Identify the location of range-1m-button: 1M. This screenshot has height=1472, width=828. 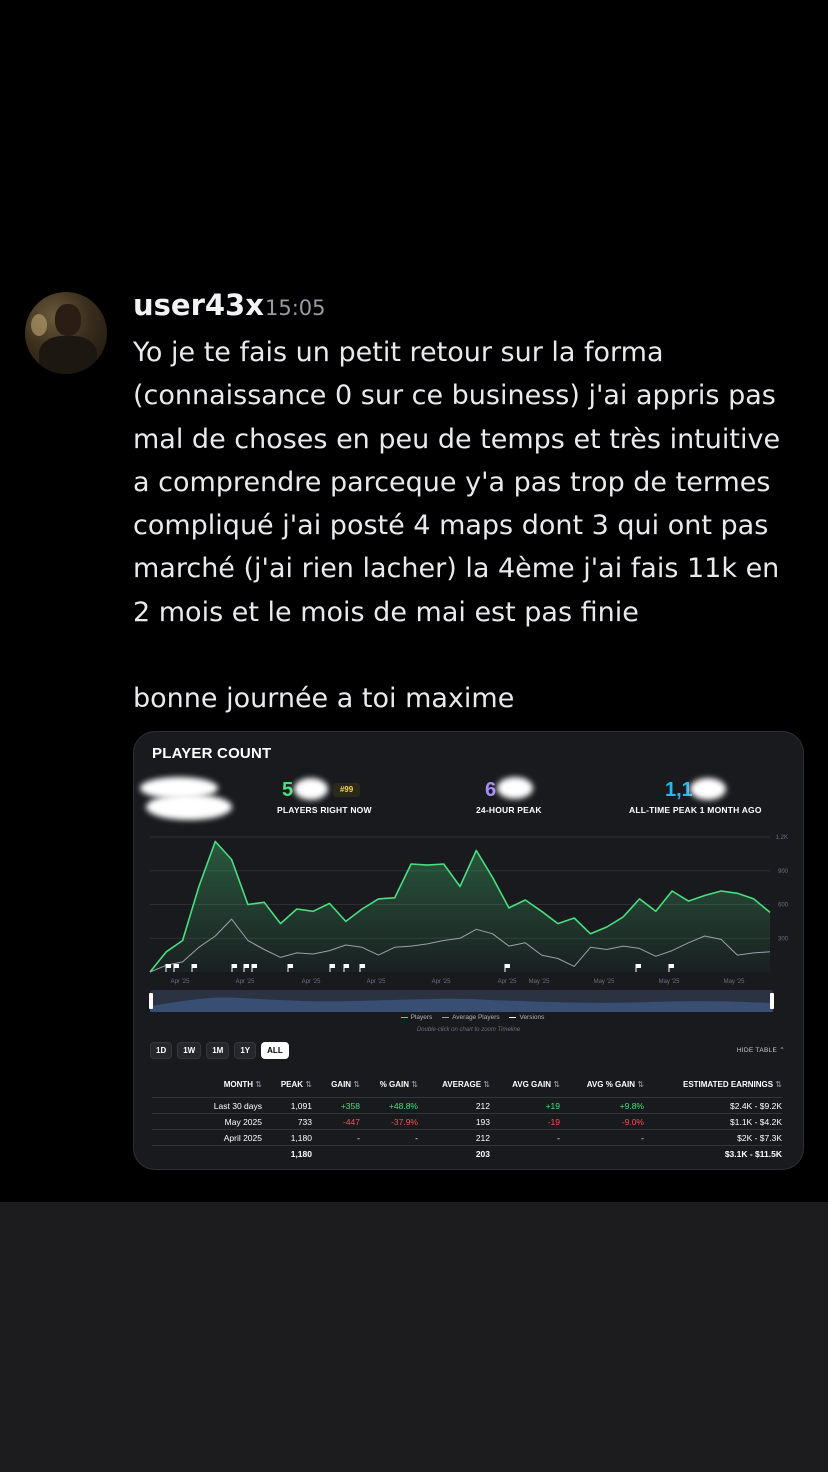
(218, 1050).